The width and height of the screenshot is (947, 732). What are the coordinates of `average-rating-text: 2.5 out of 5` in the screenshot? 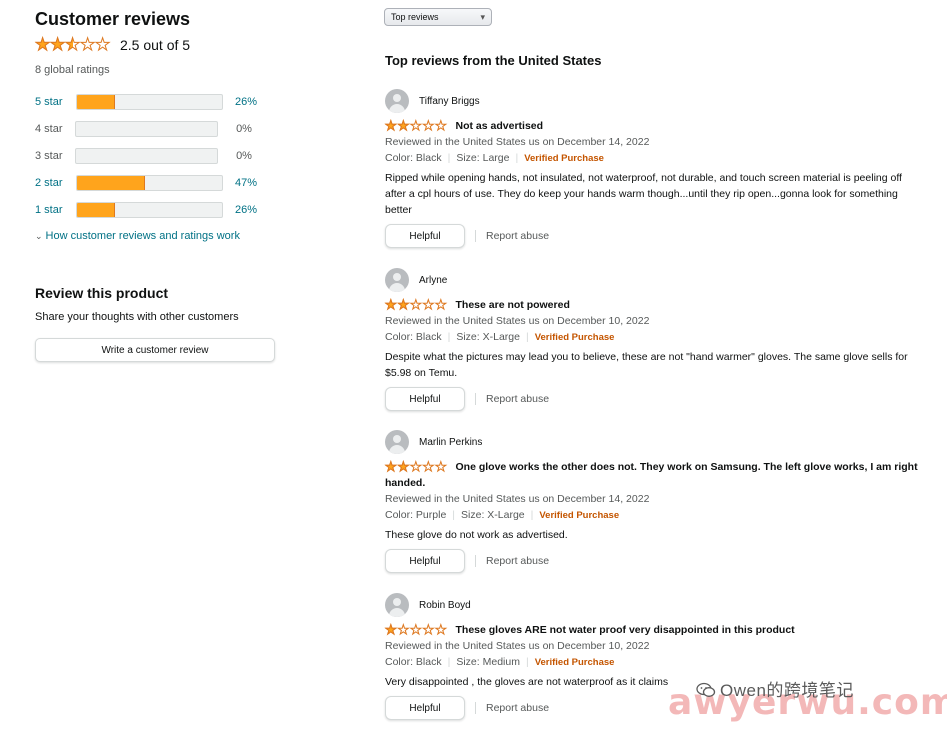 It's located at (155, 44).